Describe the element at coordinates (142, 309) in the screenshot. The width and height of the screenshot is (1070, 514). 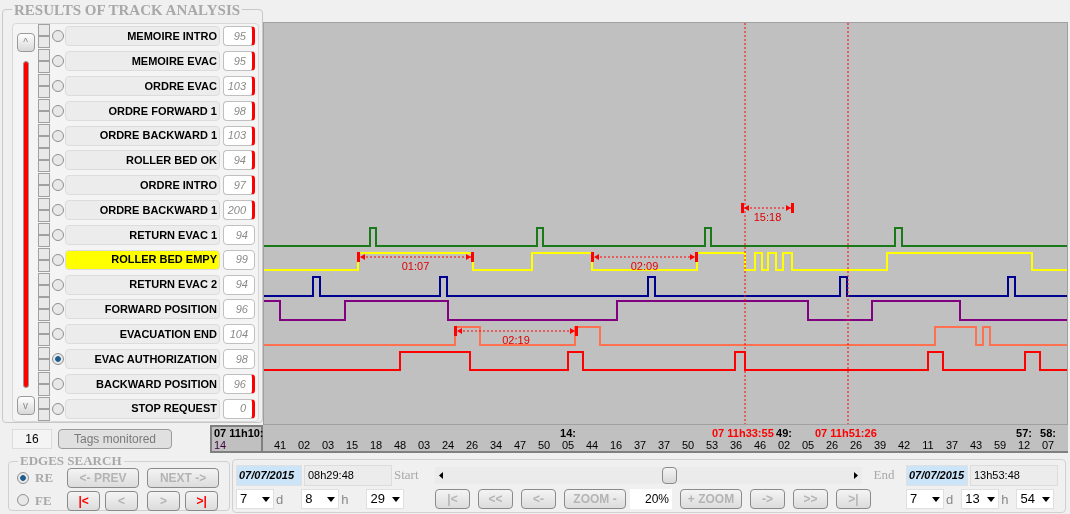
I see `signal-name: FORWARD POSITION` at that location.